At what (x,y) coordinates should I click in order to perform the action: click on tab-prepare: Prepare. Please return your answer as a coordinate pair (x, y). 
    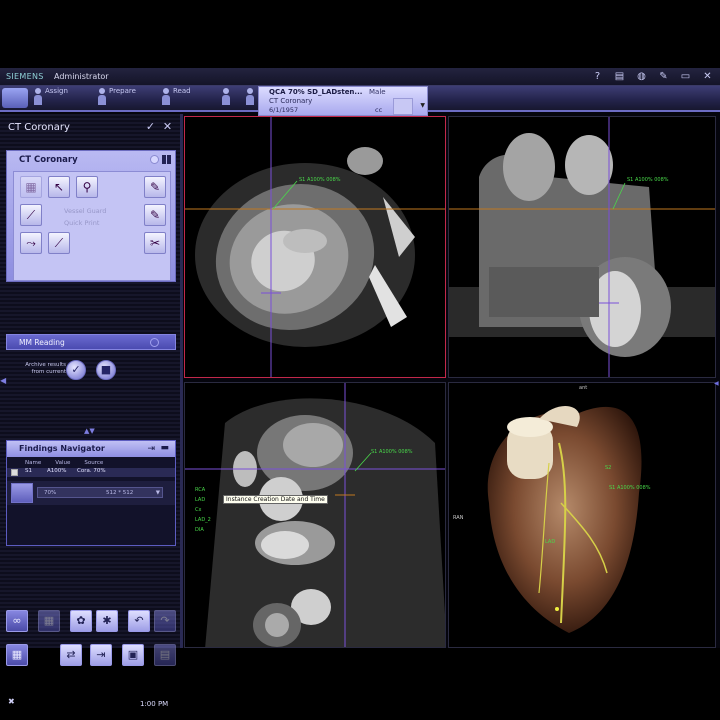
    Looking at the image, I should click on (117, 97).